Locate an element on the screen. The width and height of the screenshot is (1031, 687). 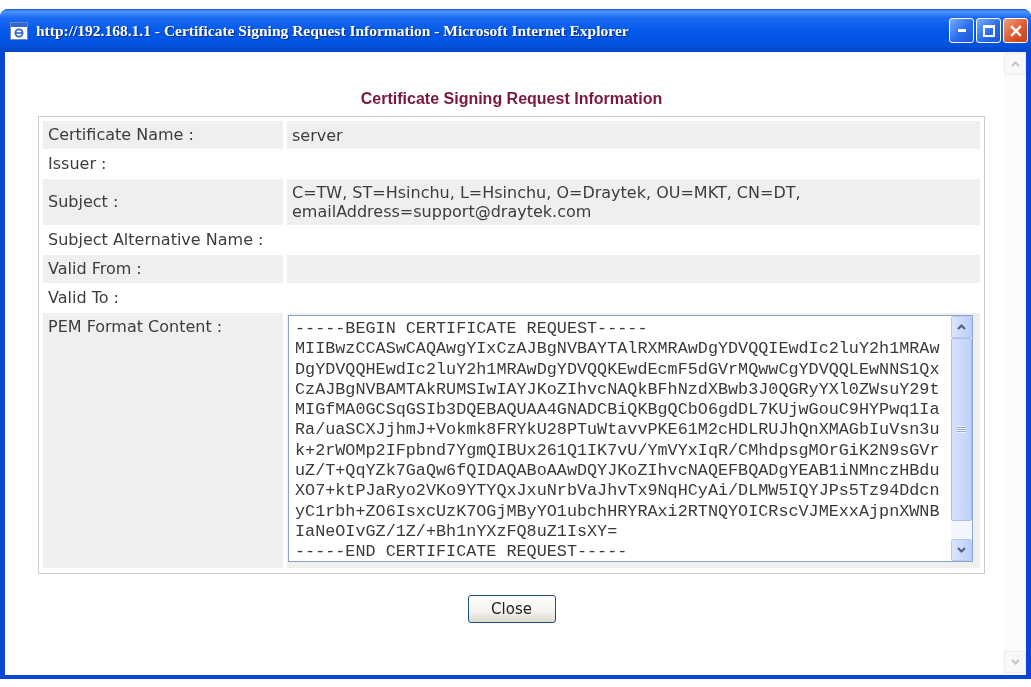
field-label: Valid To : is located at coordinates (83, 297).